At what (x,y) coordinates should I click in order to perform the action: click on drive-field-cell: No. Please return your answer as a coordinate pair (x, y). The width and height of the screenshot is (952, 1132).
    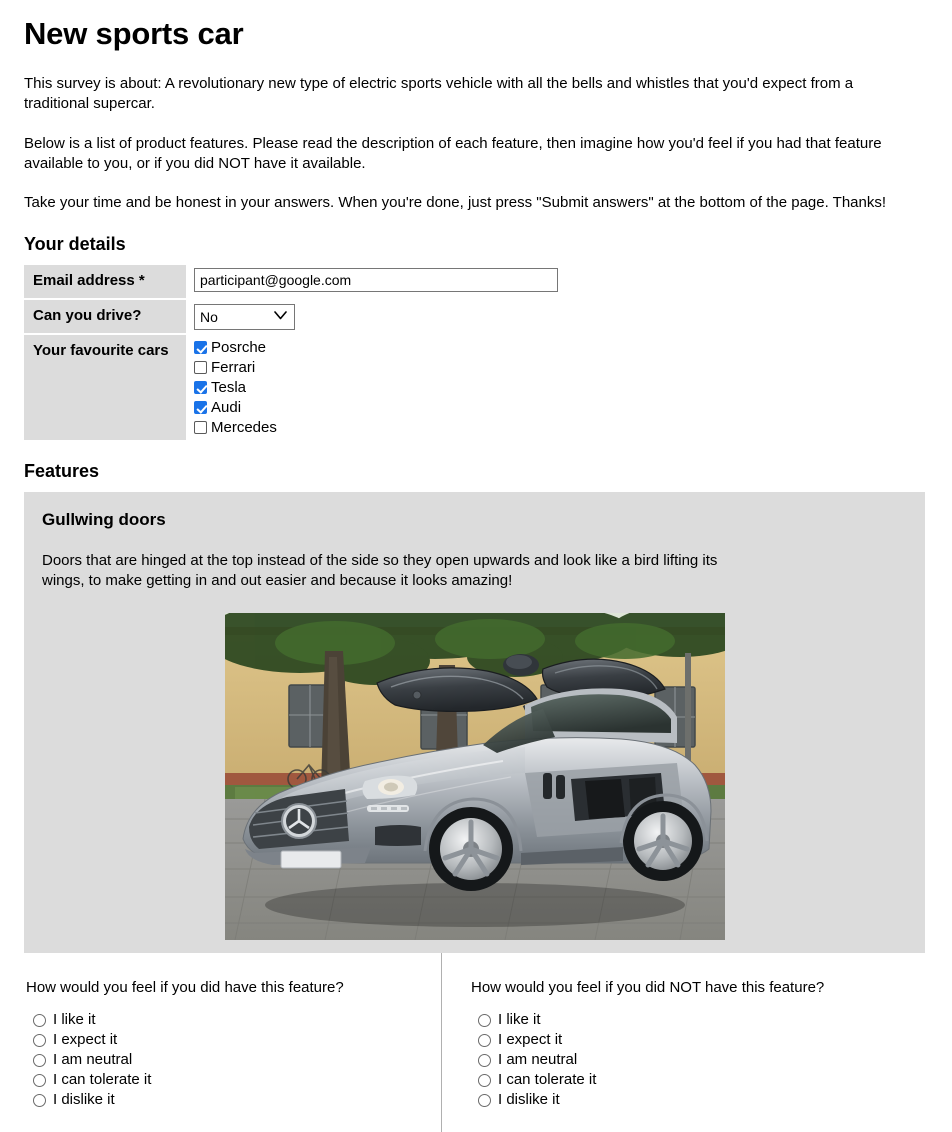
    Looking at the image, I should click on (372, 317).